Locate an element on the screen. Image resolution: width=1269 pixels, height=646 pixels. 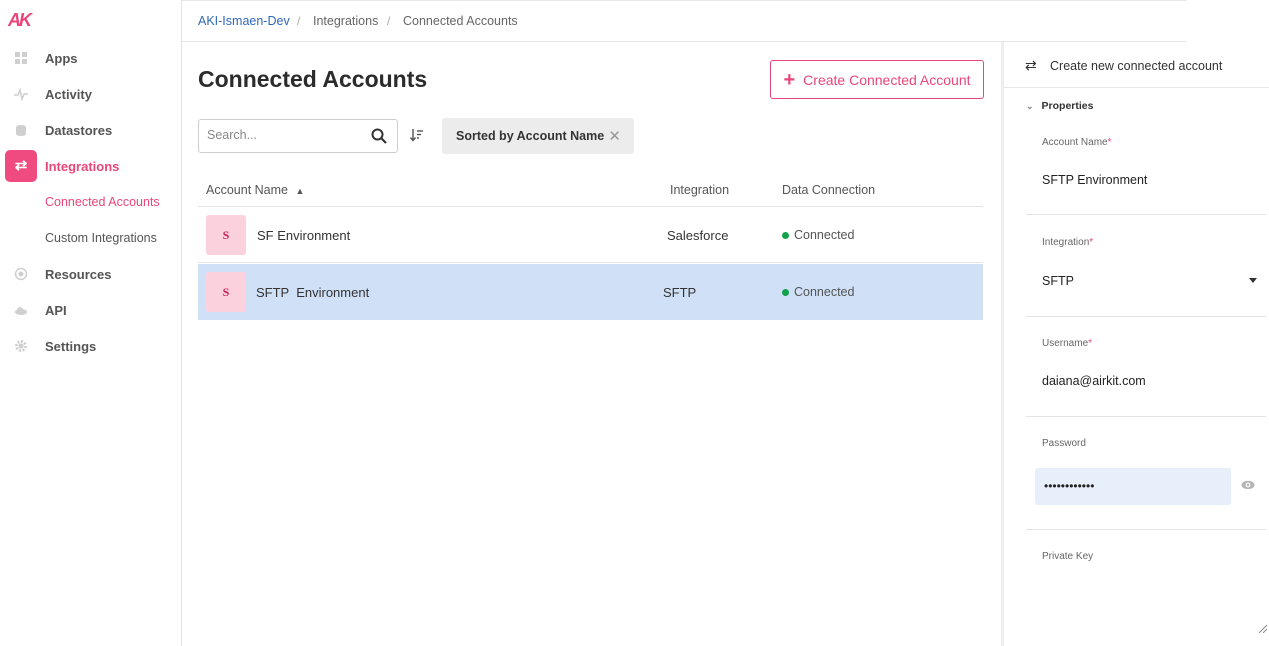
column-header-data-connection: Data Connection is located at coordinates (828, 190).